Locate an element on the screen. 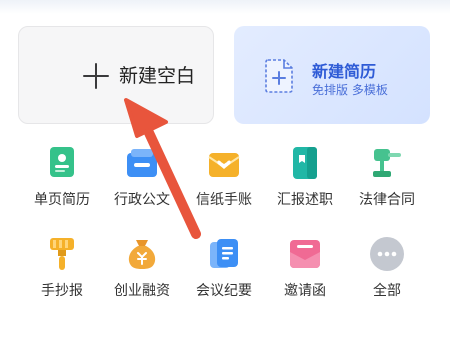  template-meeting-minutes: 会议纪要 is located at coordinates (224, 270).